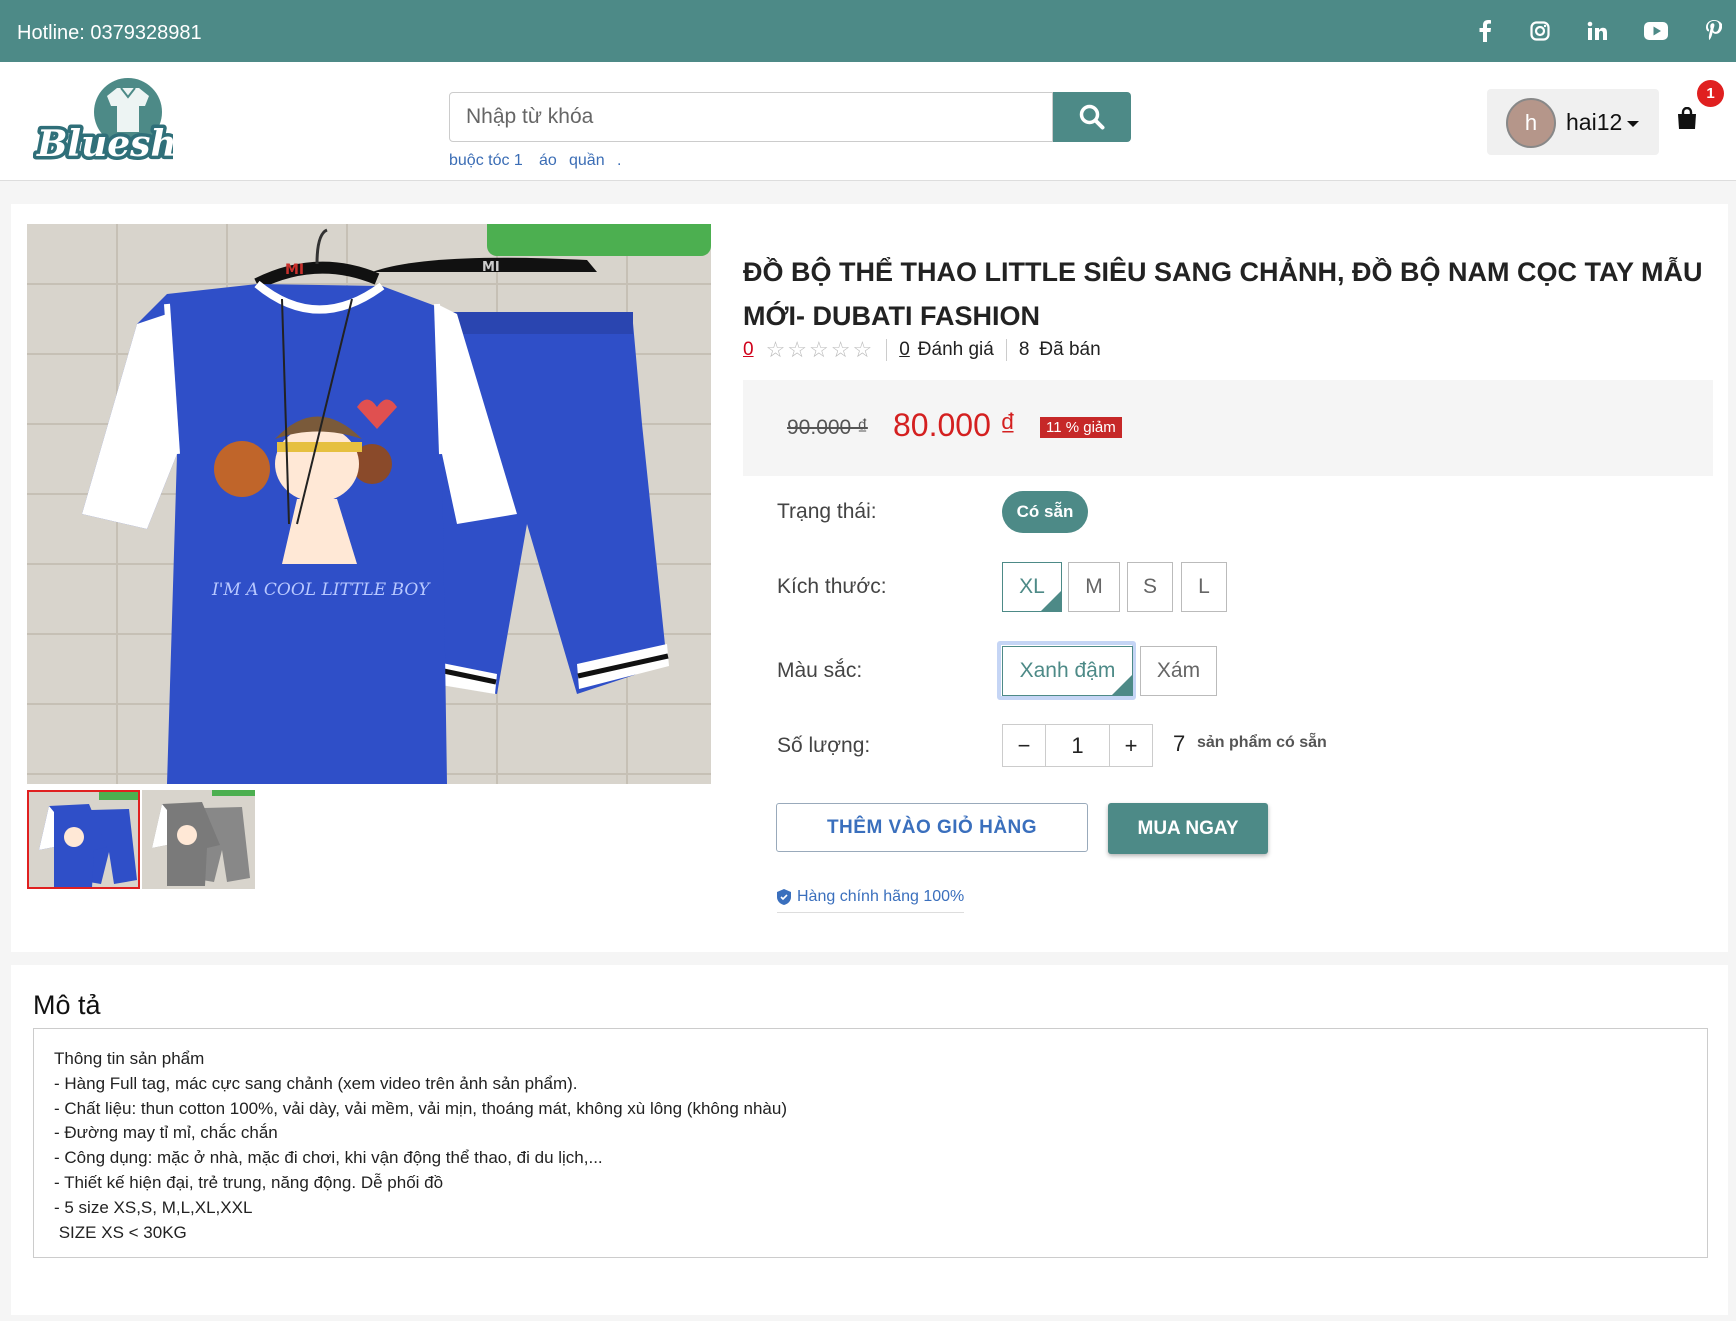 The image size is (1736, 1321). I want to click on site-header: Blueshop buộc tóc 1 áo quần . h hai12 1, so click(868, 121).